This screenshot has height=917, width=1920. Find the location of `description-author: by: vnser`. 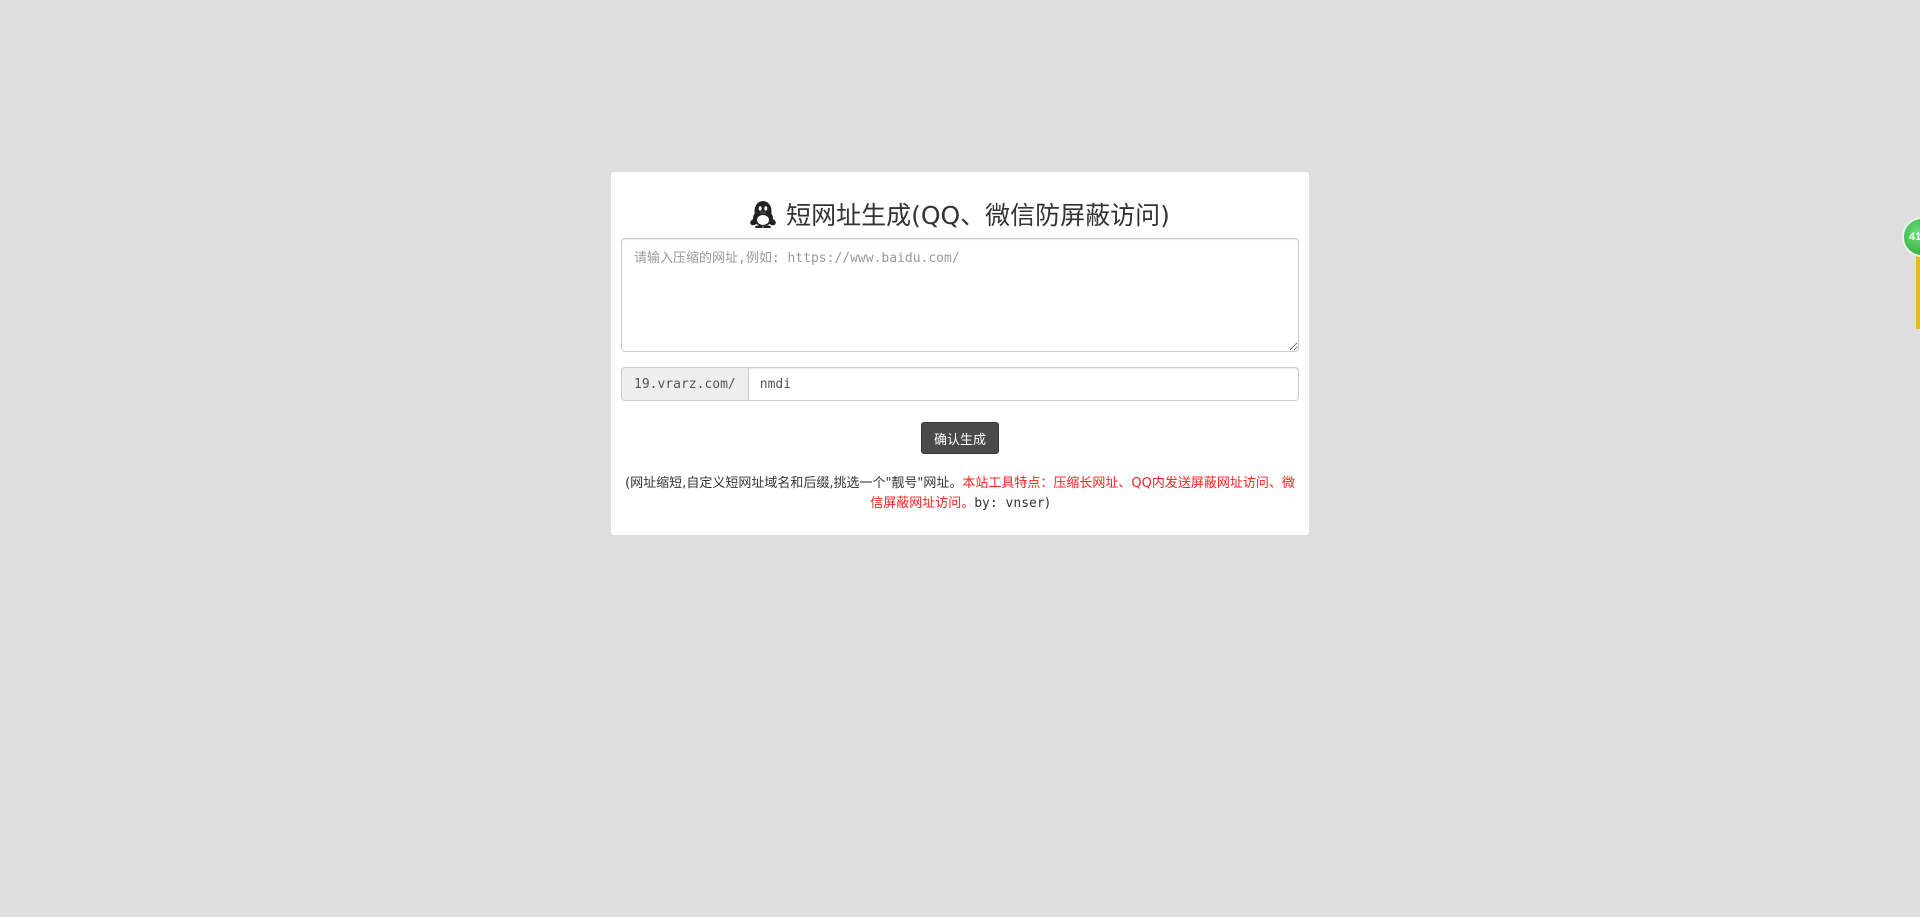

description-author: by: vnser is located at coordinates (1009, 503).